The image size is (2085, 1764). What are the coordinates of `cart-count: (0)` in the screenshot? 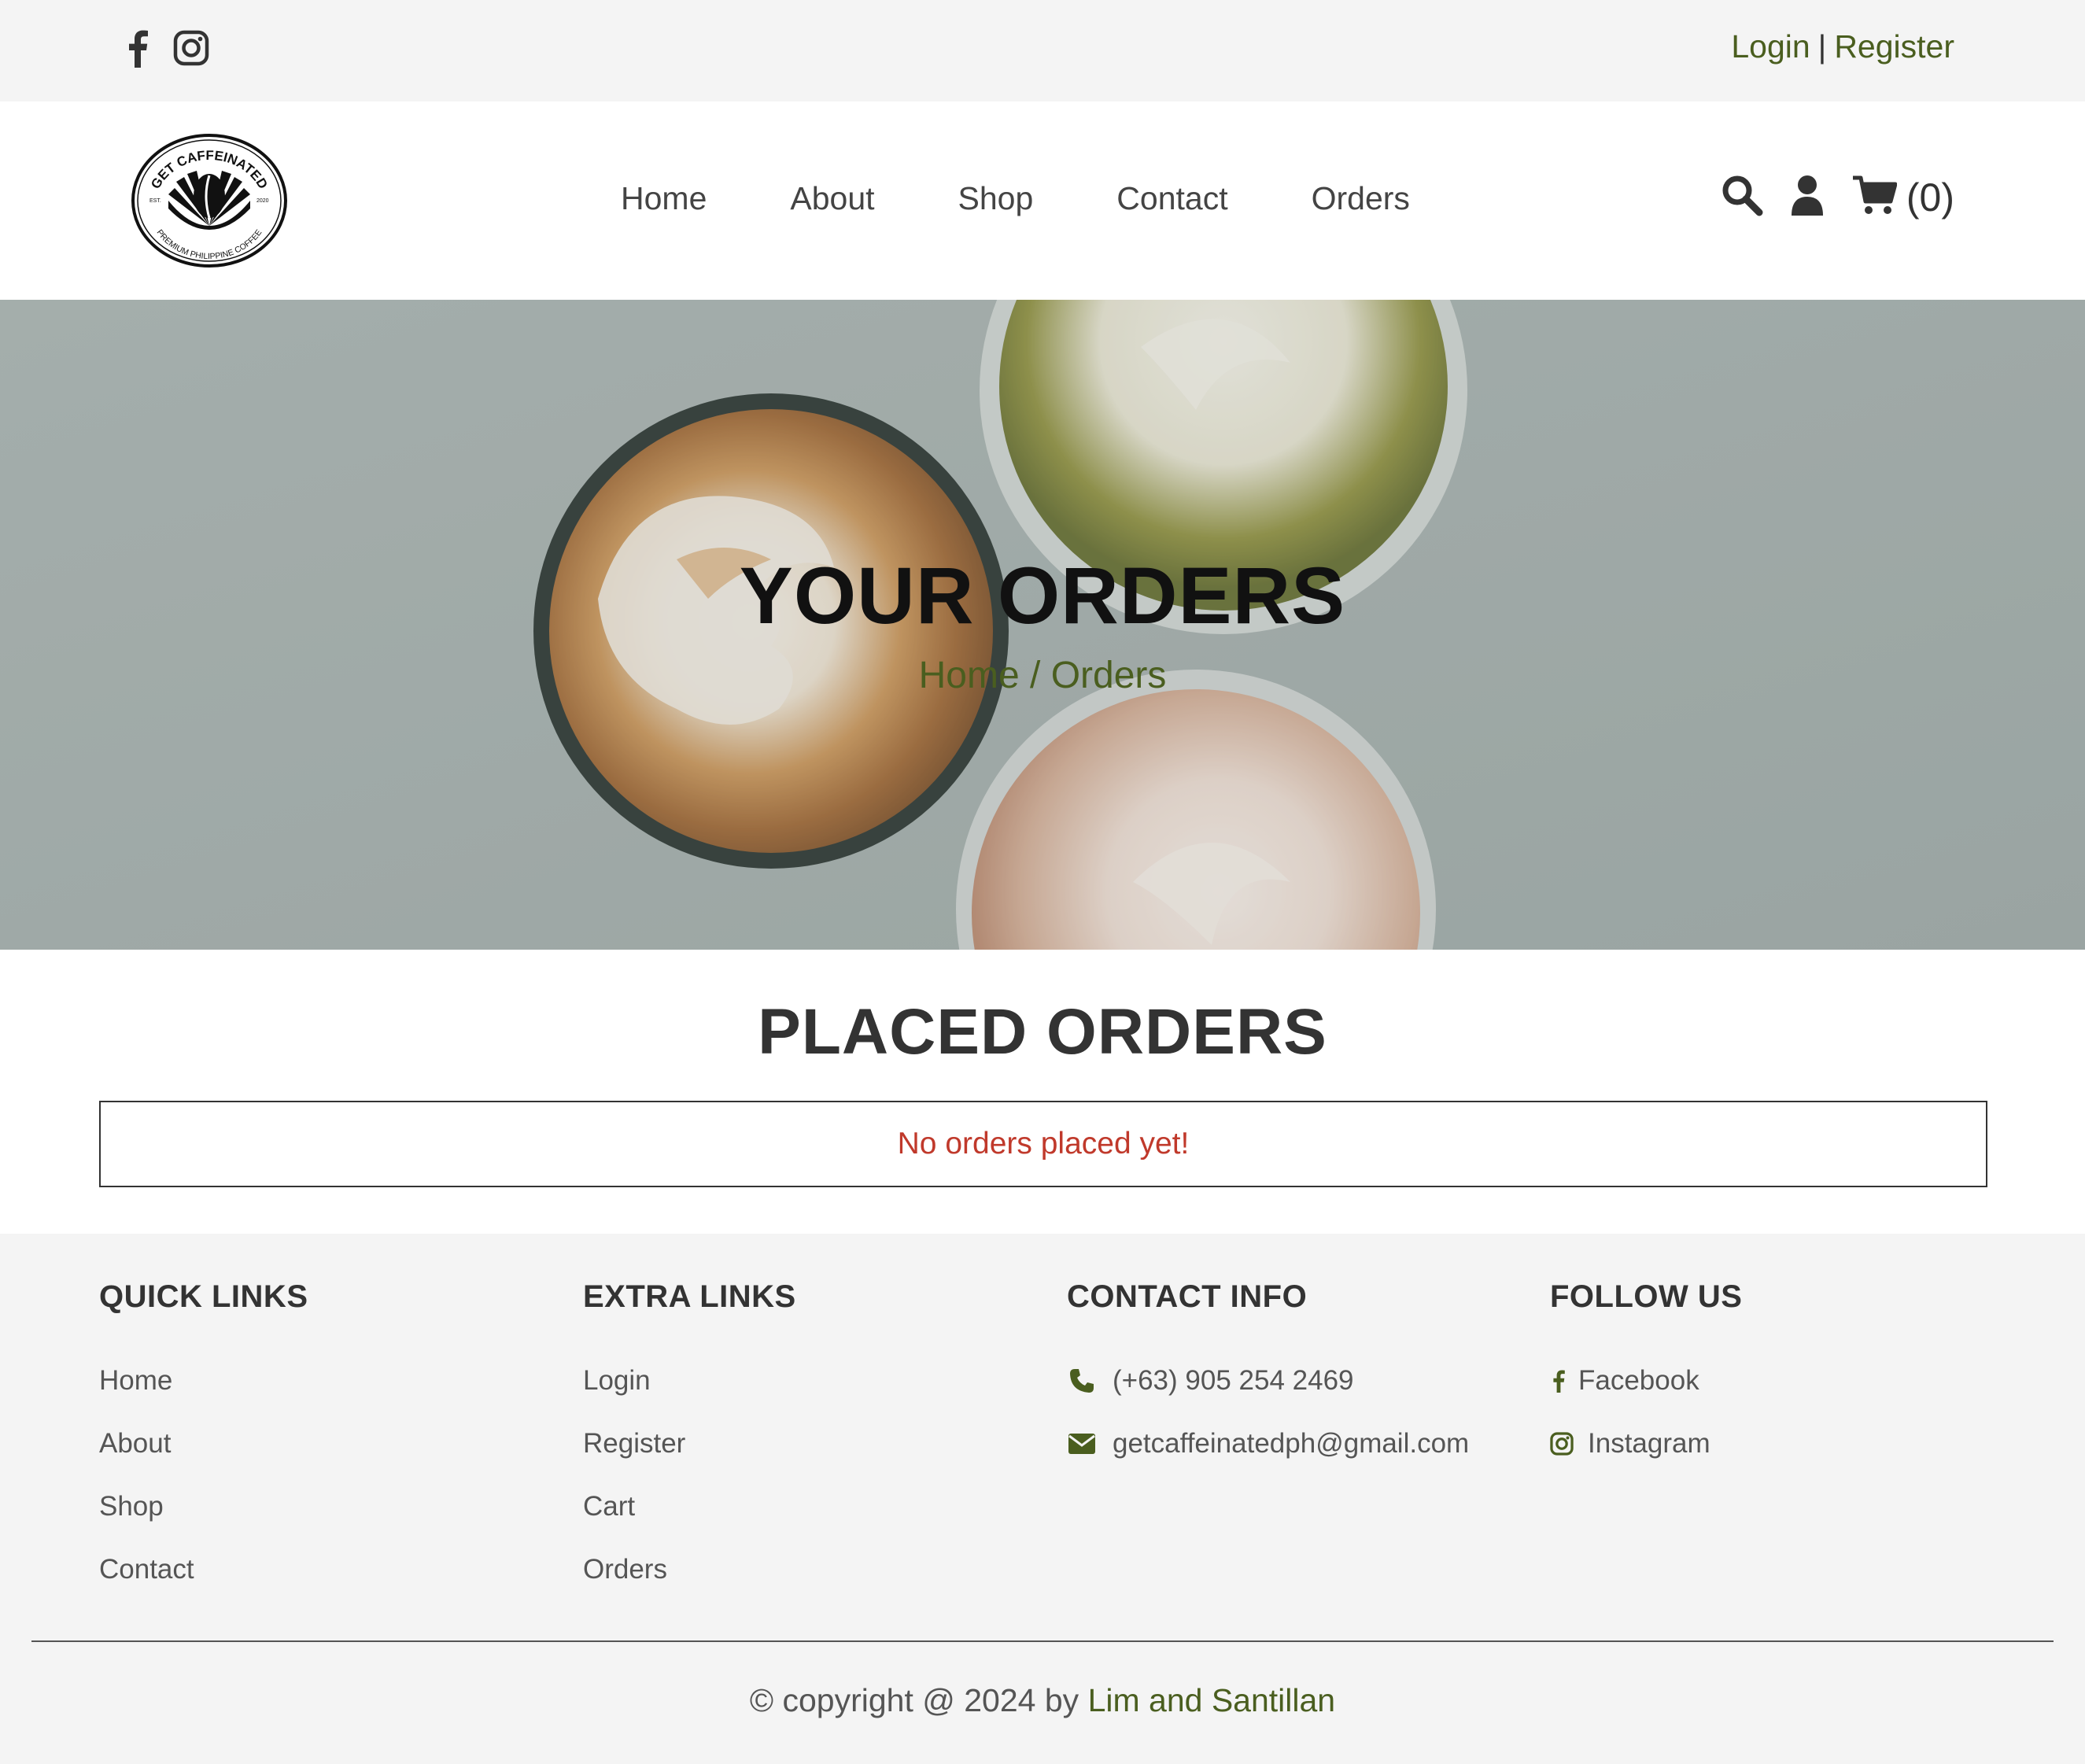 It's located at (1930, 197).